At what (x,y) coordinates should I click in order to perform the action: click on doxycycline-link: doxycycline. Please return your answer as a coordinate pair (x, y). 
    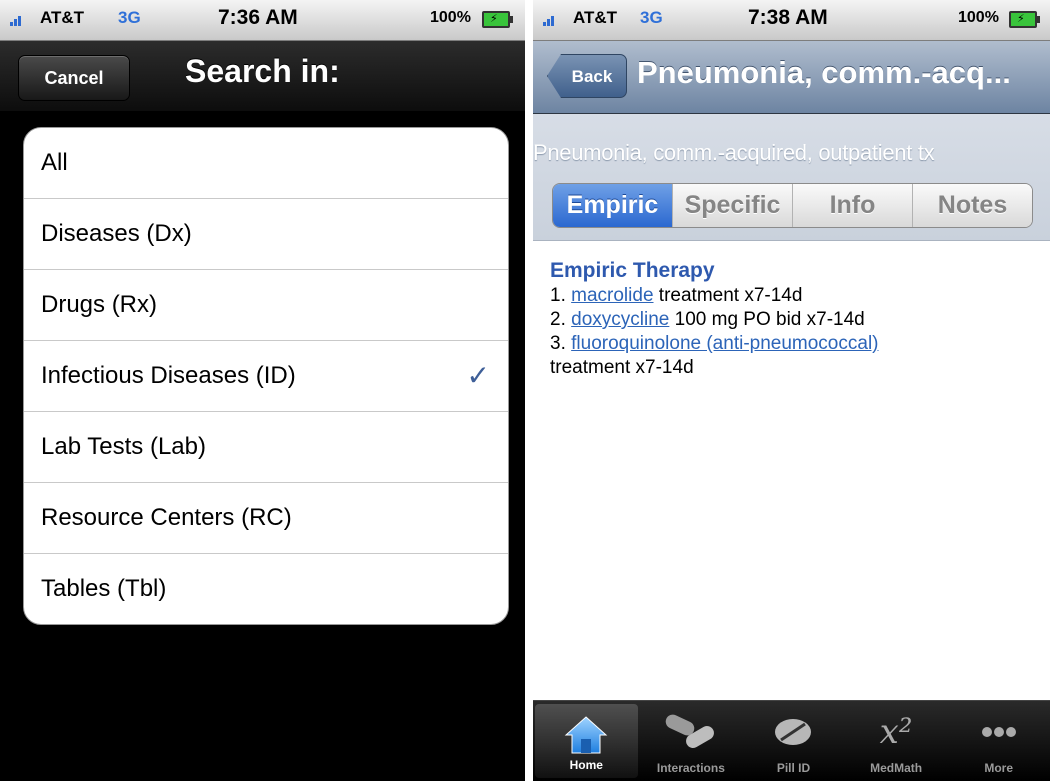
    Looking at the image, I should click on (620, 319).